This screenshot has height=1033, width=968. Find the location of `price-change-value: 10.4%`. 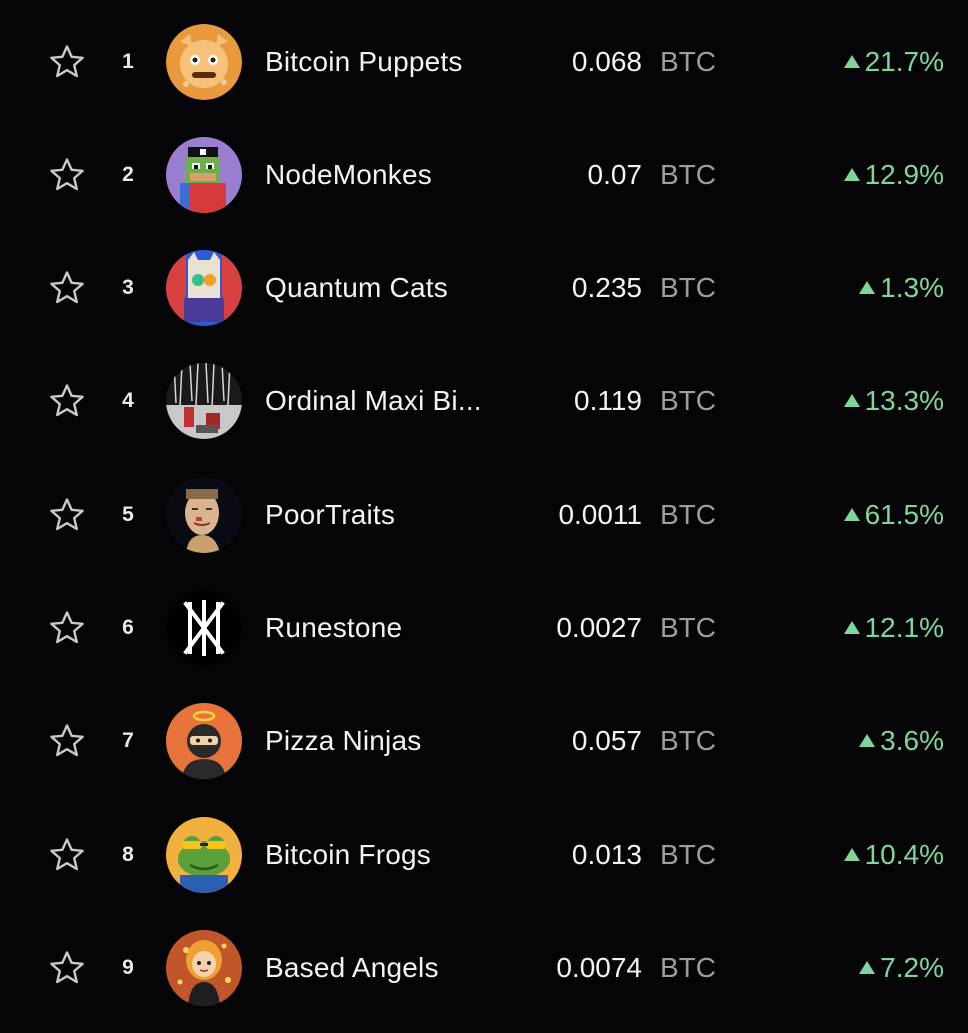

price-change-value: 10.4% is located at coordinates (904, 854).